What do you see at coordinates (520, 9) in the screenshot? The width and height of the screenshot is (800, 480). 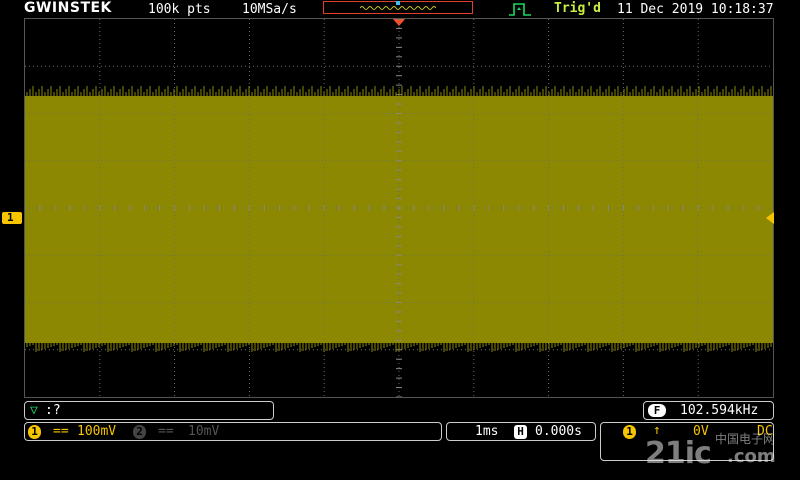 I see `trigger-edge-icon` at bounding box center [520, 9].